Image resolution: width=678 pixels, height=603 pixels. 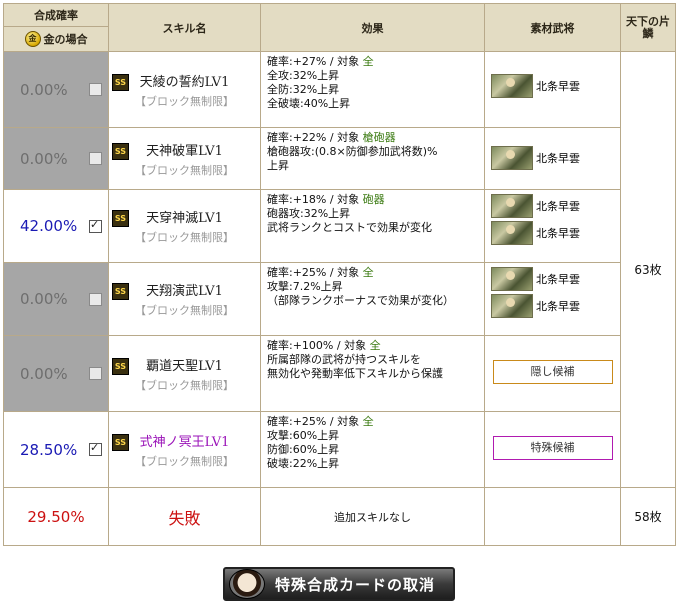 I want to click on cancel-special-card-button: 特殊合成カードの取消, so click(x=339, y=584).